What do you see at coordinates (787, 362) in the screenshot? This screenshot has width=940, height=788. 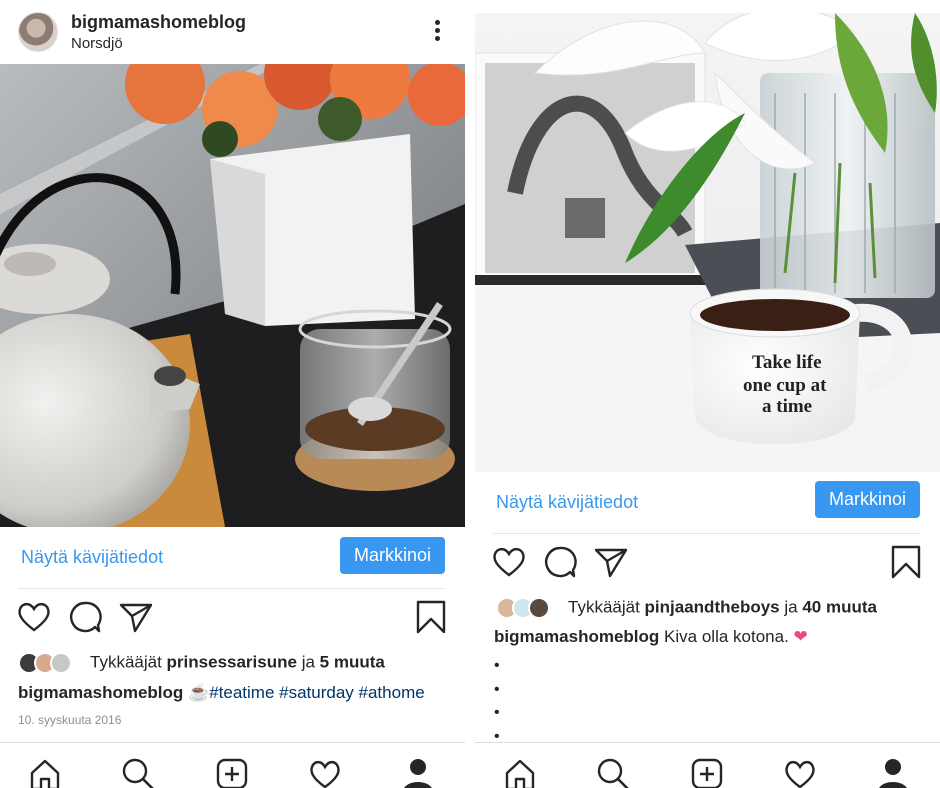 I see `mug-text-line-1: Take life` at bounding box center [787, 362].